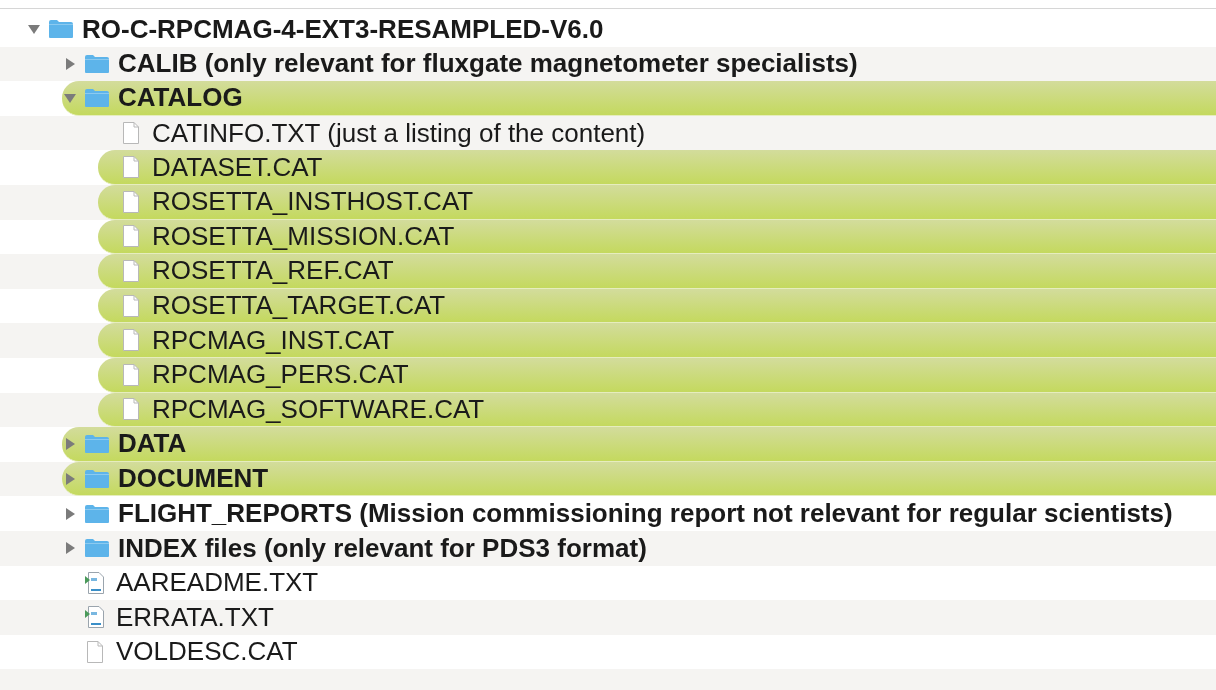 This screenshot has height=690, width=1216. Describe the element at coordinates (195, 617) in the screenshot. I see `file-name: ERRATA.TXT` at that location.